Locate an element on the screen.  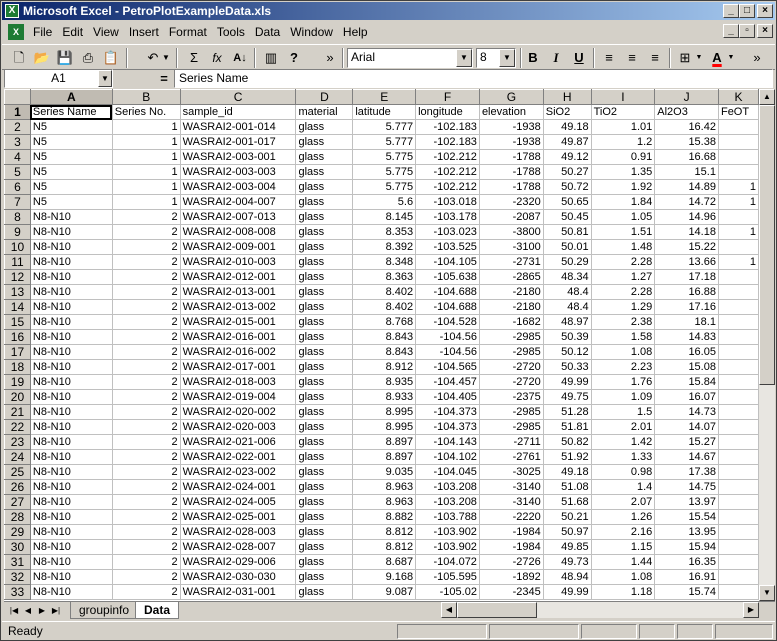
align-left-icon: ≡ is located at coordinates (609, 58).